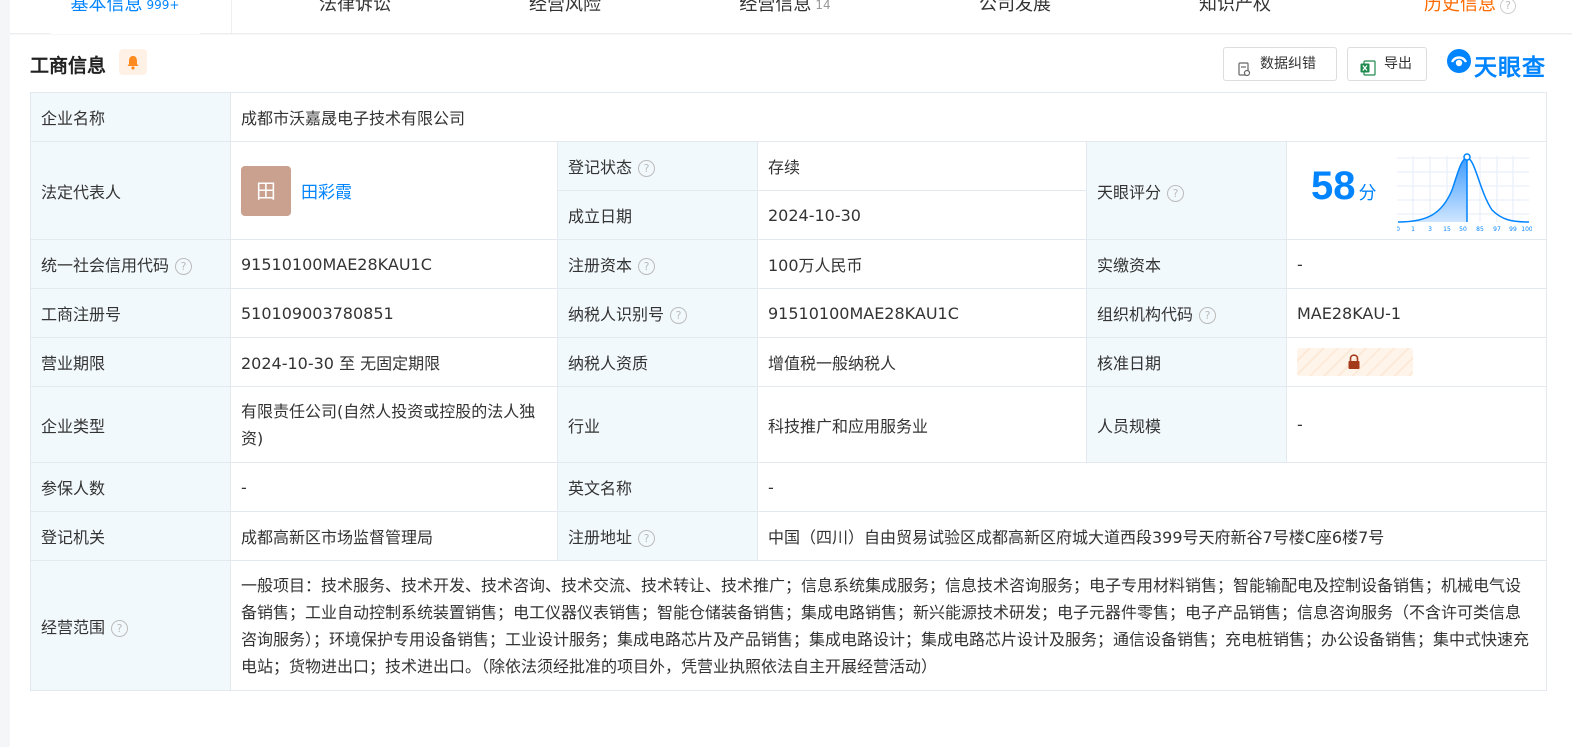 Image resolution: width=1572 pixels, height=747 pixels. I want to click on legal-rep-label: 法定代表人, so click(130, 190).